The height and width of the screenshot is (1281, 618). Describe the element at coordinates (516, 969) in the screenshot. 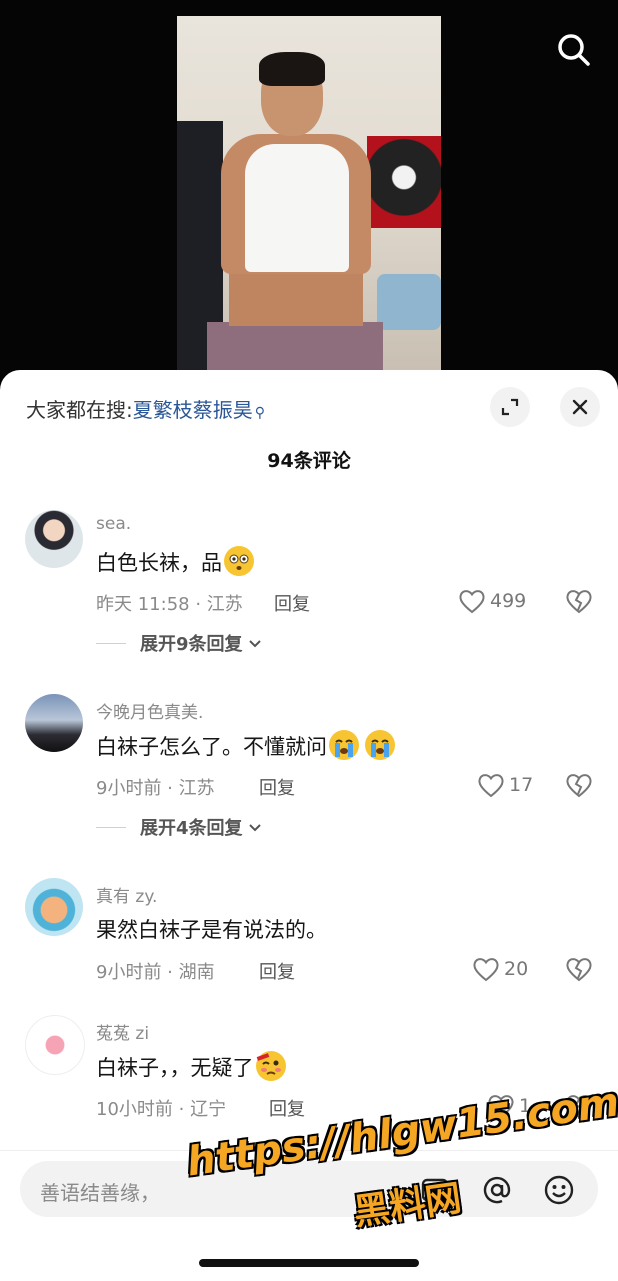

I see `like-count: 20` at that location.